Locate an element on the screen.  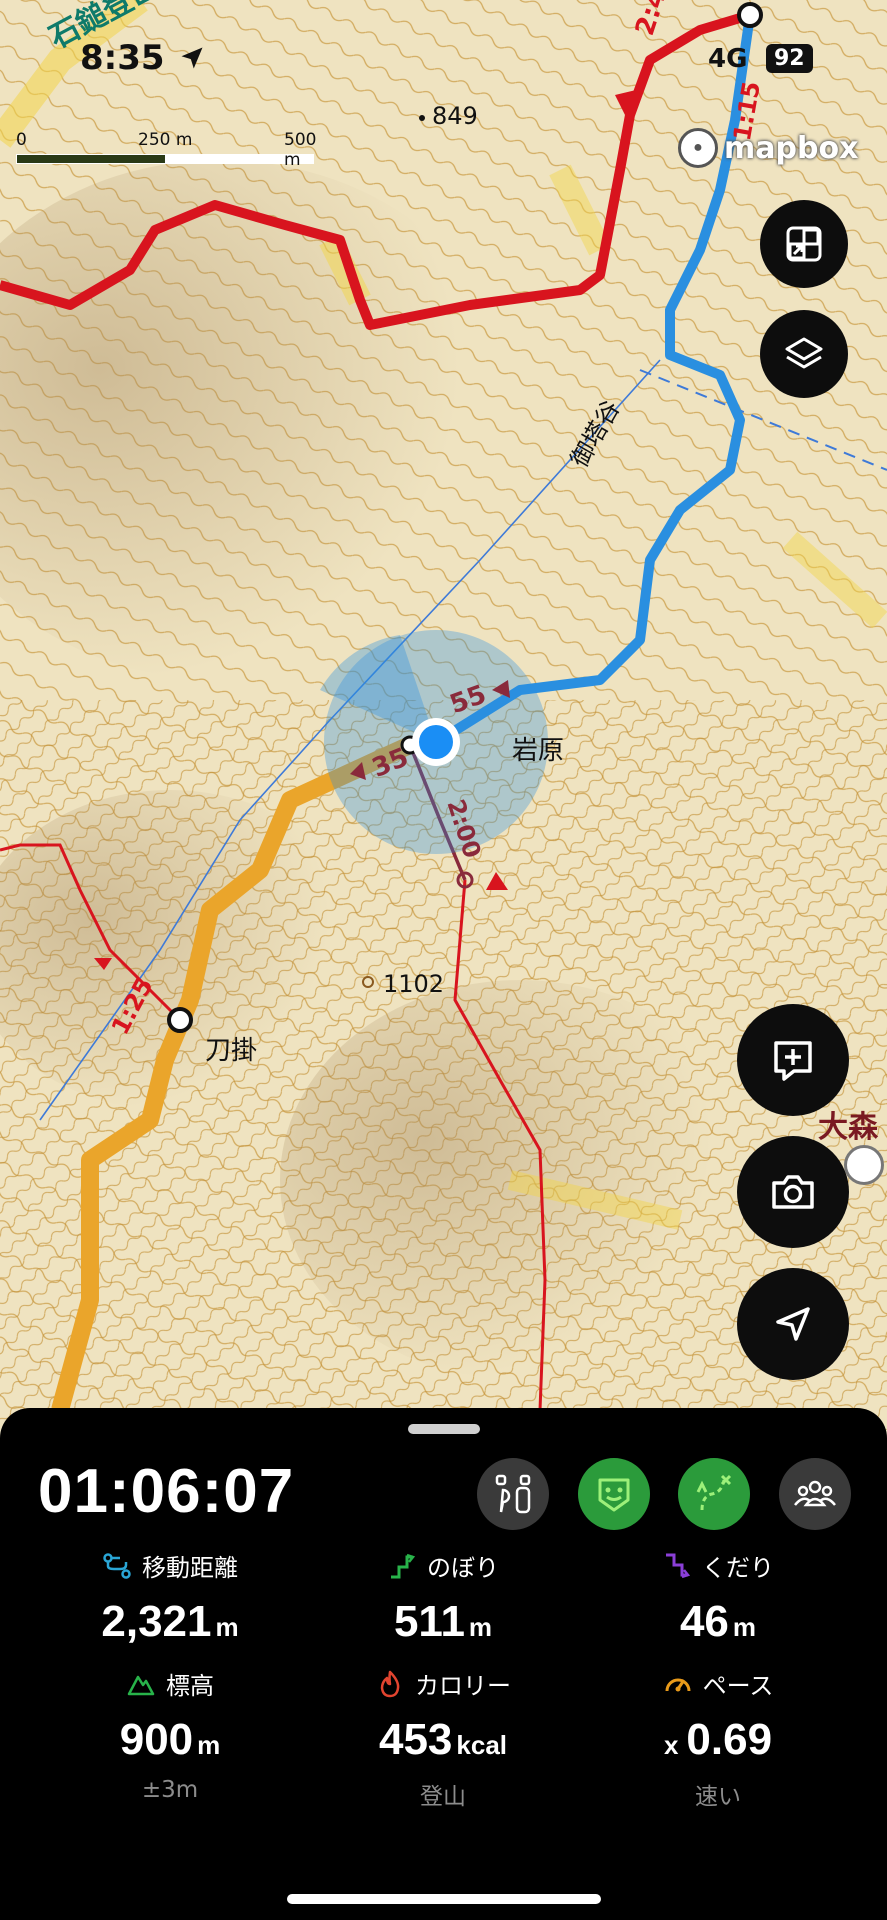
stat-calories: カロリー 453 kcal 登山 is located at coordinates (443, 1738).